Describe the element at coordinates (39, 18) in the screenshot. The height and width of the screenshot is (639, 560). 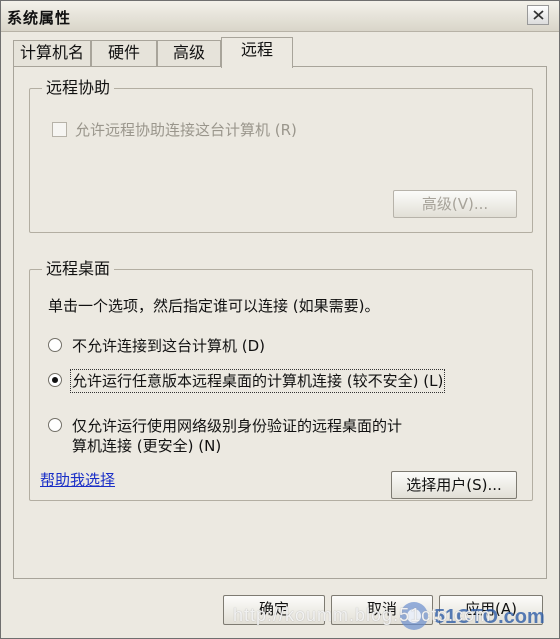
I see `window-title: 系统属性` at that location.